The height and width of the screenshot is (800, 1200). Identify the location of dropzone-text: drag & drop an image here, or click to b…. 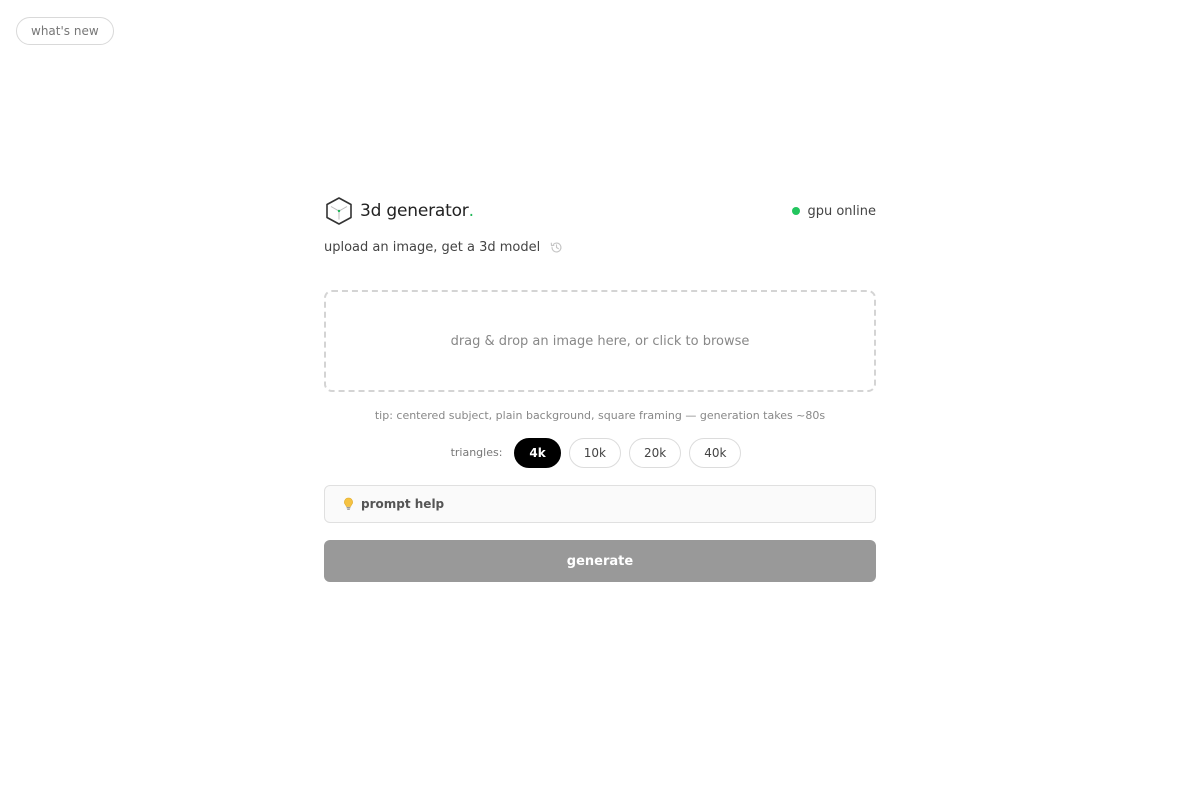
(600, 341).